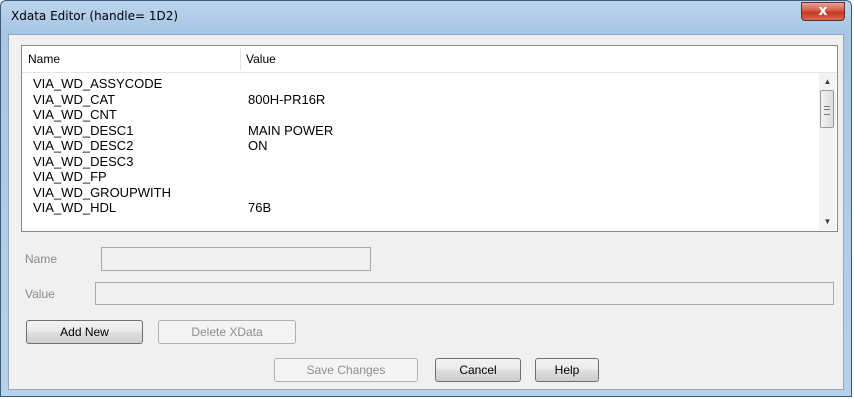  What do you see at coordinates (478, 370) in the screenshot?
I see `cancel-button: Cancel` at bounding box center [478, 370].